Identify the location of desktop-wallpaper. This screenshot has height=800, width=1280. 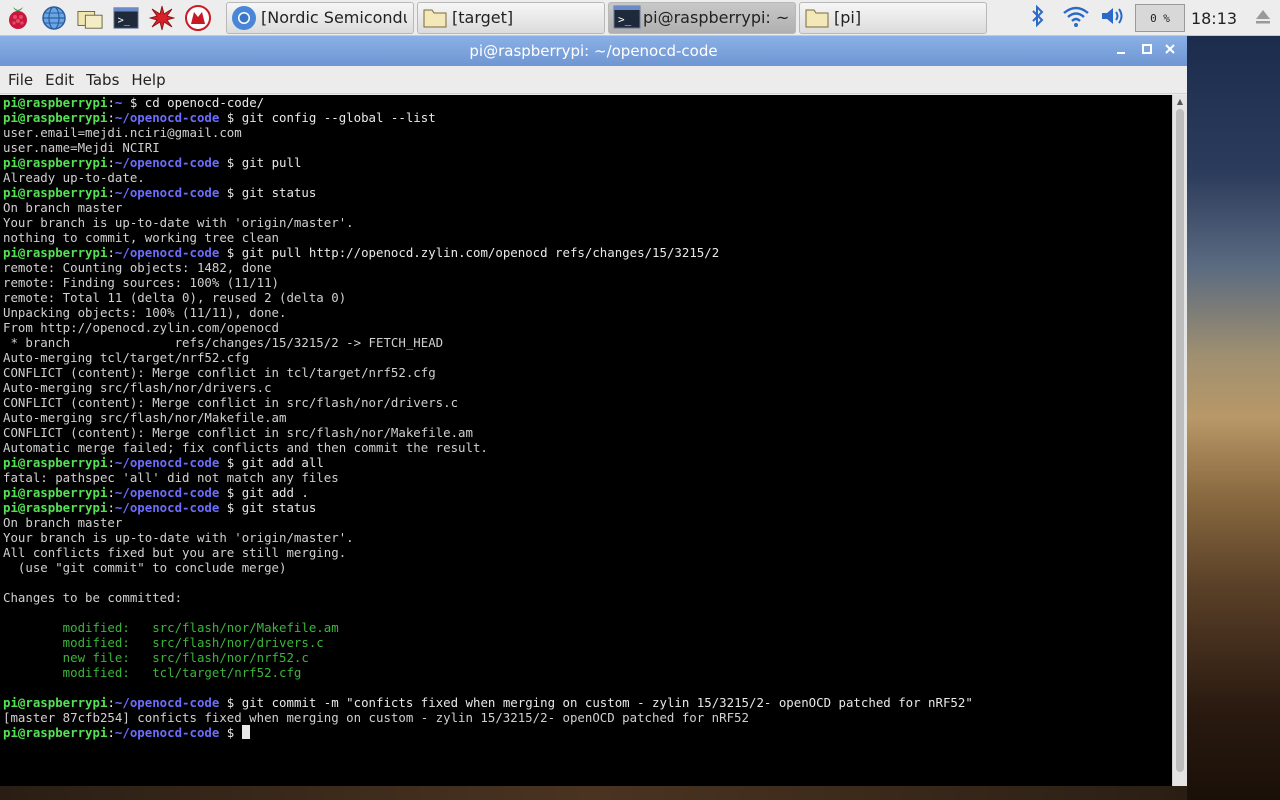
(1233, 418).